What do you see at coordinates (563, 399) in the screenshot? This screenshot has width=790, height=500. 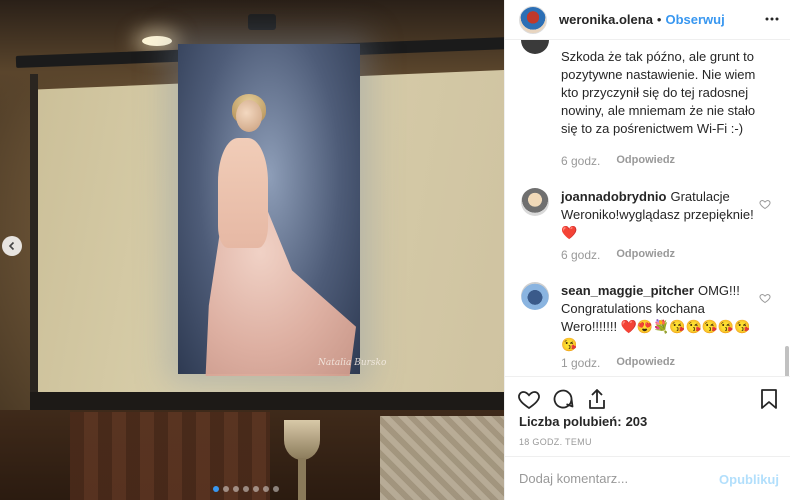 I see `comment-icon` at bounding box center [563, 399].